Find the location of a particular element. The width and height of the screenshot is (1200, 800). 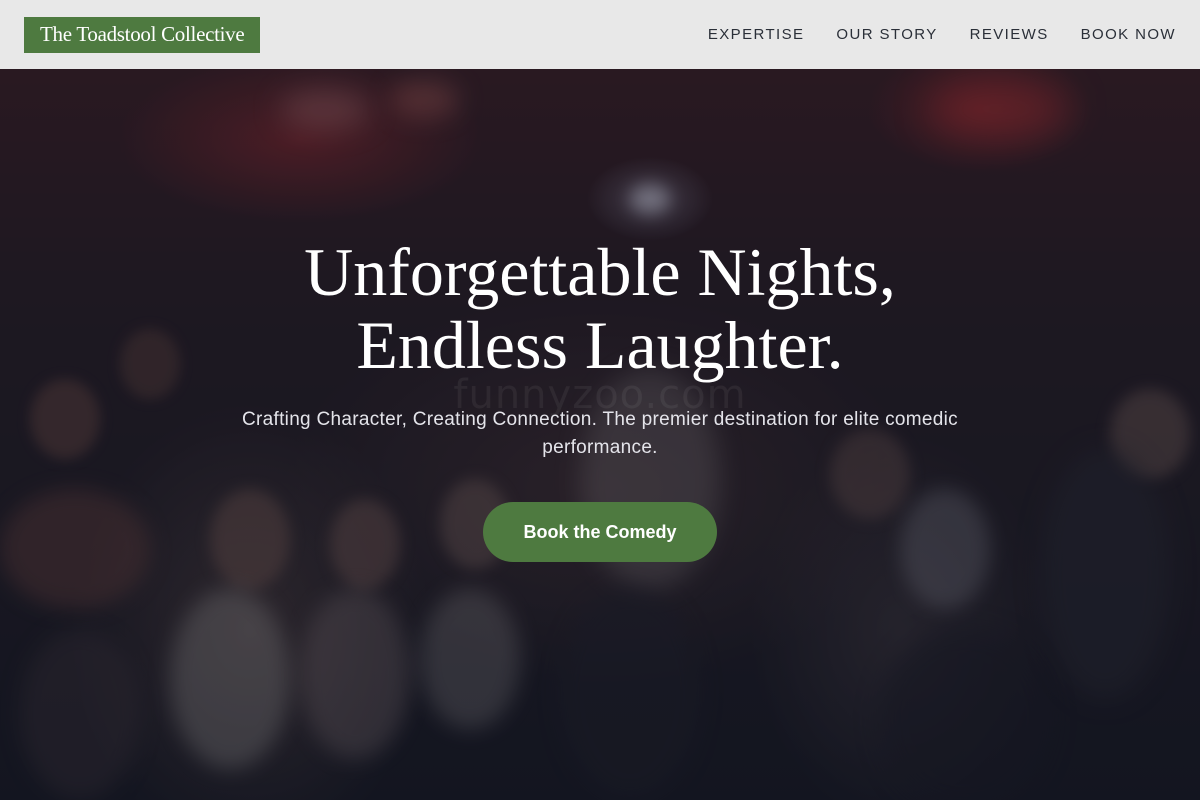

site-logo: The Toadstool Collective is located at coordinates (142, 34).